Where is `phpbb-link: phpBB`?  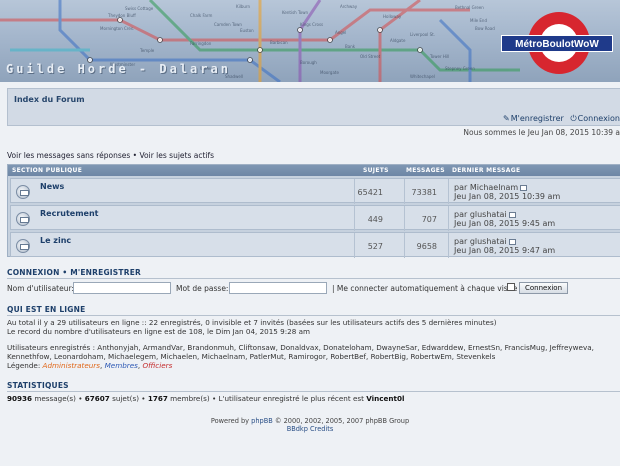
phpbb-link: phpBB is located at coordinates (262, 421).